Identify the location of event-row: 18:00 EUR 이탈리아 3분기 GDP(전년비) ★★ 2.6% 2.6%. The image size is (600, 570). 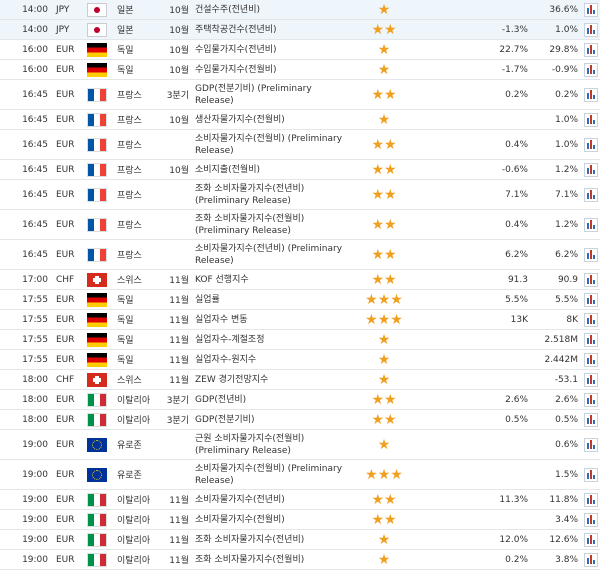
(300, 399).